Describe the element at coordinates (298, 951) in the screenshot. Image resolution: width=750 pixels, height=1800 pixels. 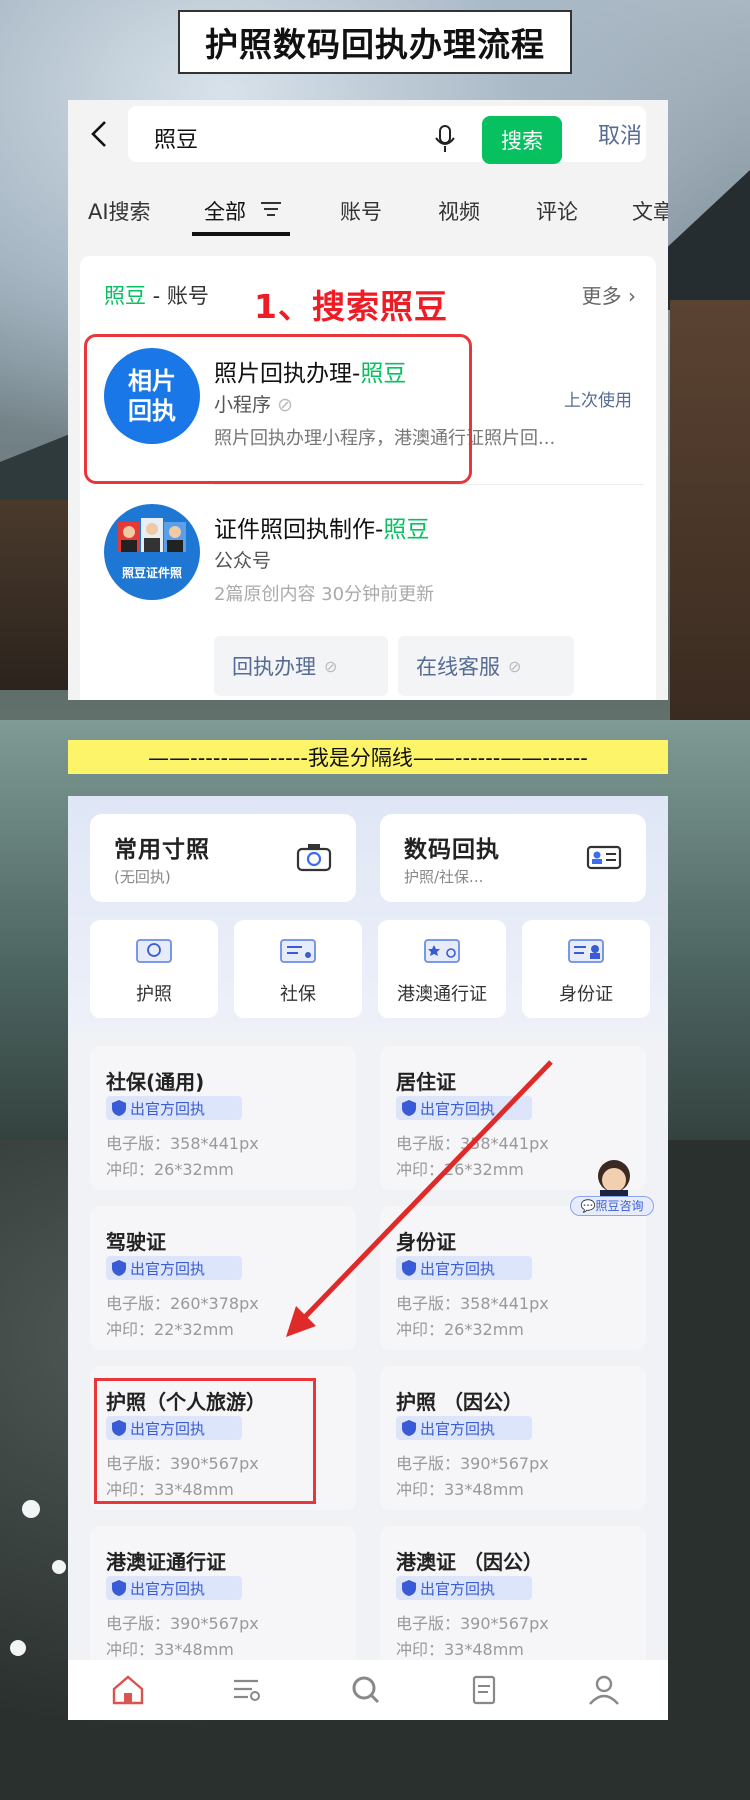
I see `social-security-card-icon` at that location.